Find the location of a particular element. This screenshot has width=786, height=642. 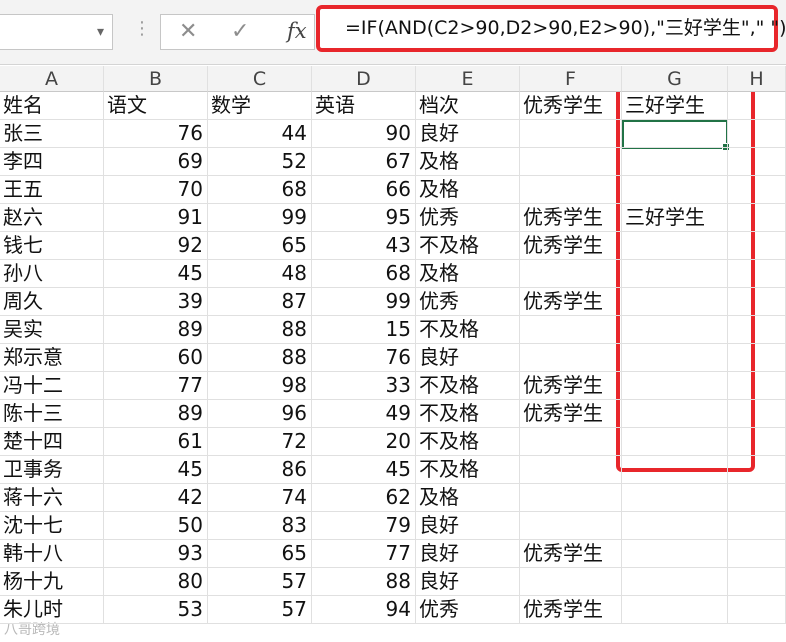

table-cell: 43 is located at coordinates (364, 246).